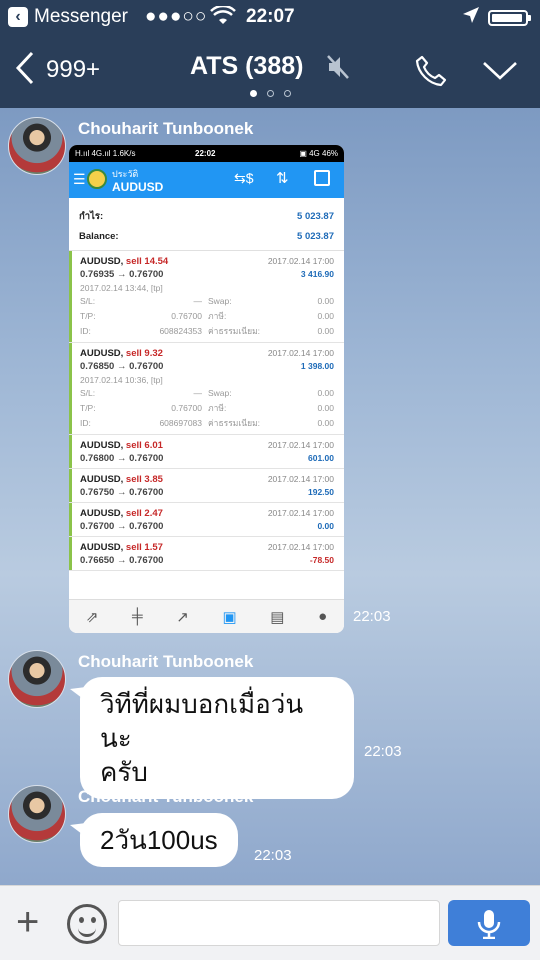 The width and height of the screenshot is (540, 960). Describe the element at coordinates (321, 560) in the screenshot. I see `trade-profit: -78.50` at that location.